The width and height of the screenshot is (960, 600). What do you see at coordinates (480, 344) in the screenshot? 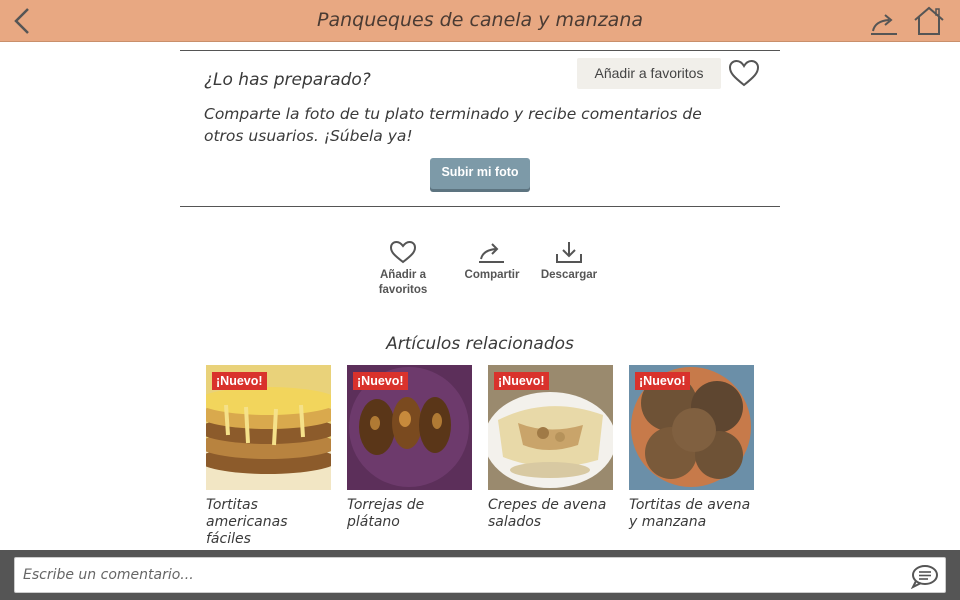
I see `related-title: Artículos relacionados` at bounding box center [480, 344].